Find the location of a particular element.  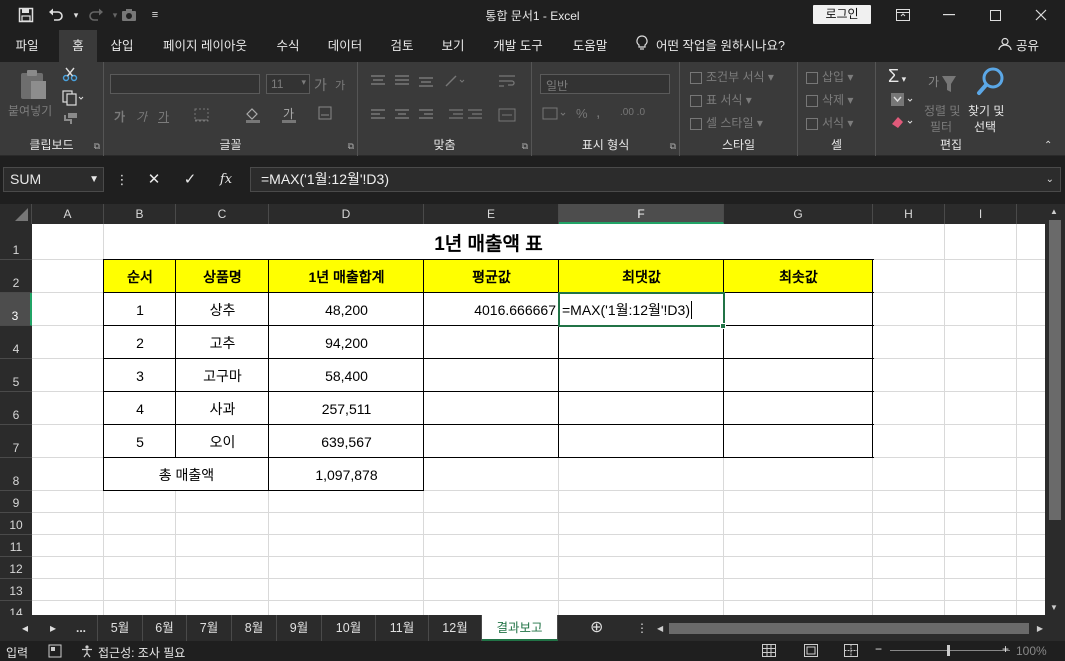

cell-c3: 상추 is located at coordinates (222, 309).